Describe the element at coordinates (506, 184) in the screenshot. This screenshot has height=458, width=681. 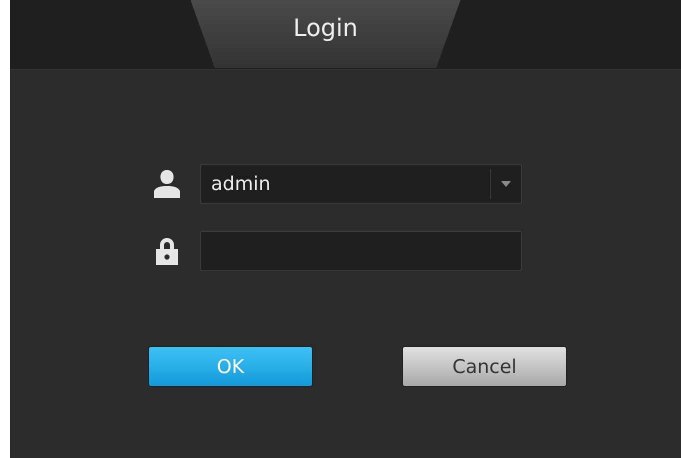
I see `caret-icon` at that location.